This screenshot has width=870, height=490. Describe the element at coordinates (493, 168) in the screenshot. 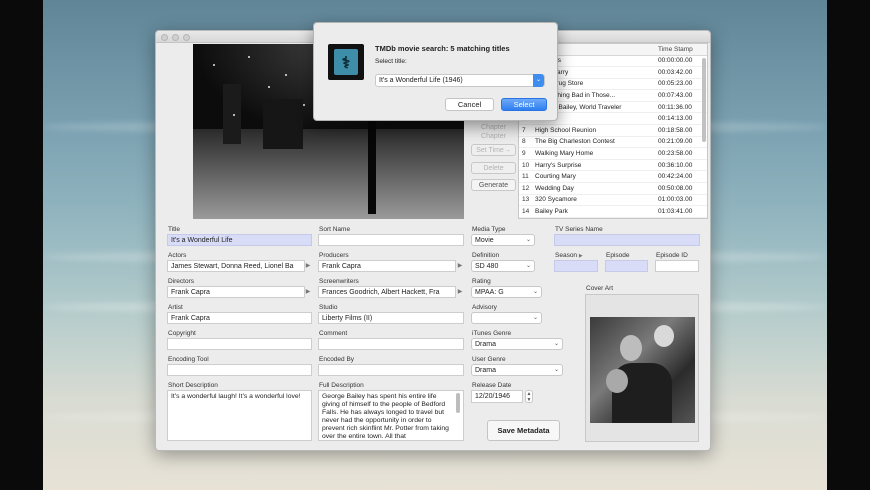

I see `delete-chapter-button: Delete` at that location.